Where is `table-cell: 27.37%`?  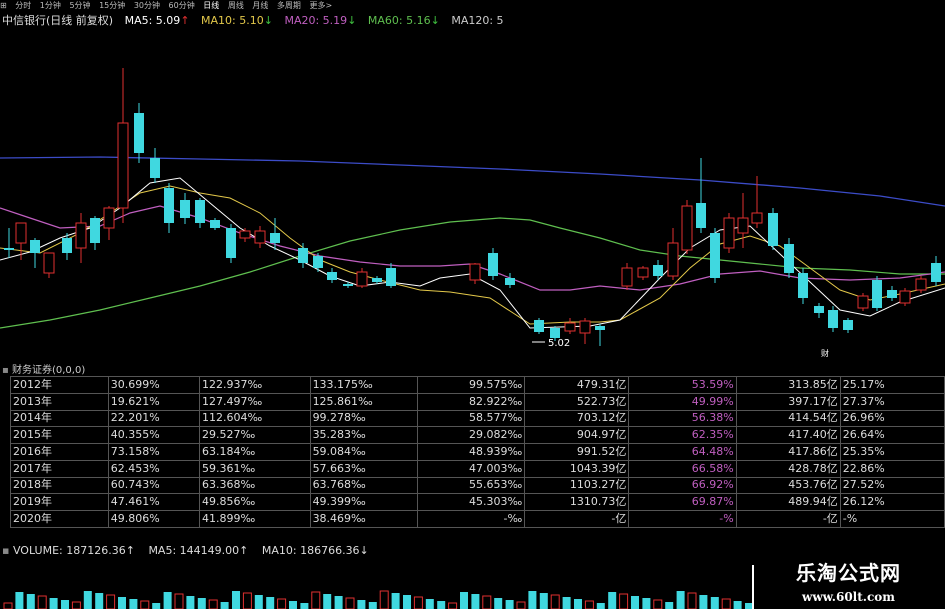
table-cell: 27.37% is located at coordinates (892, 401).